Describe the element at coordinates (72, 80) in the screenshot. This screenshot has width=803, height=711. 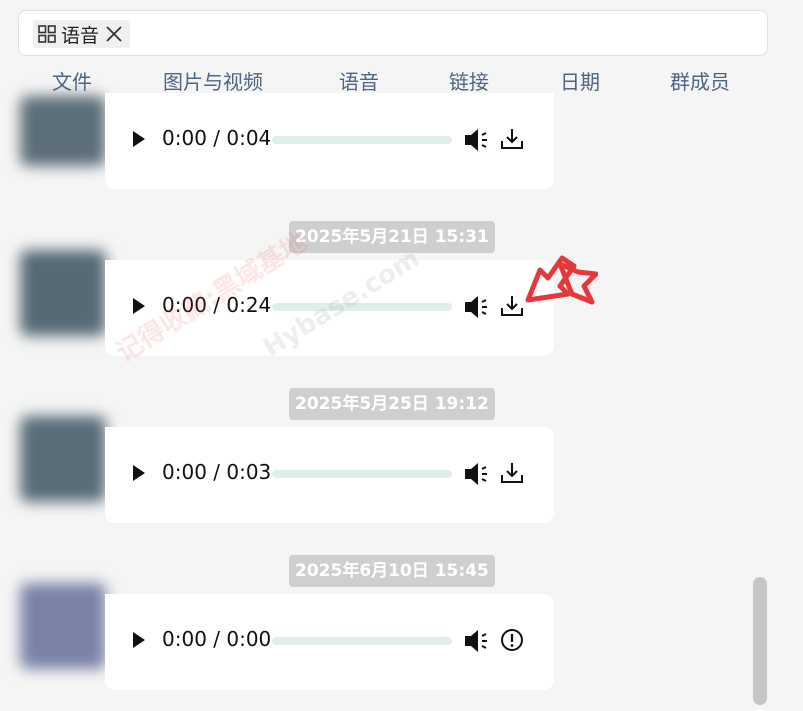
I see `tab-files: 文件` at that location.